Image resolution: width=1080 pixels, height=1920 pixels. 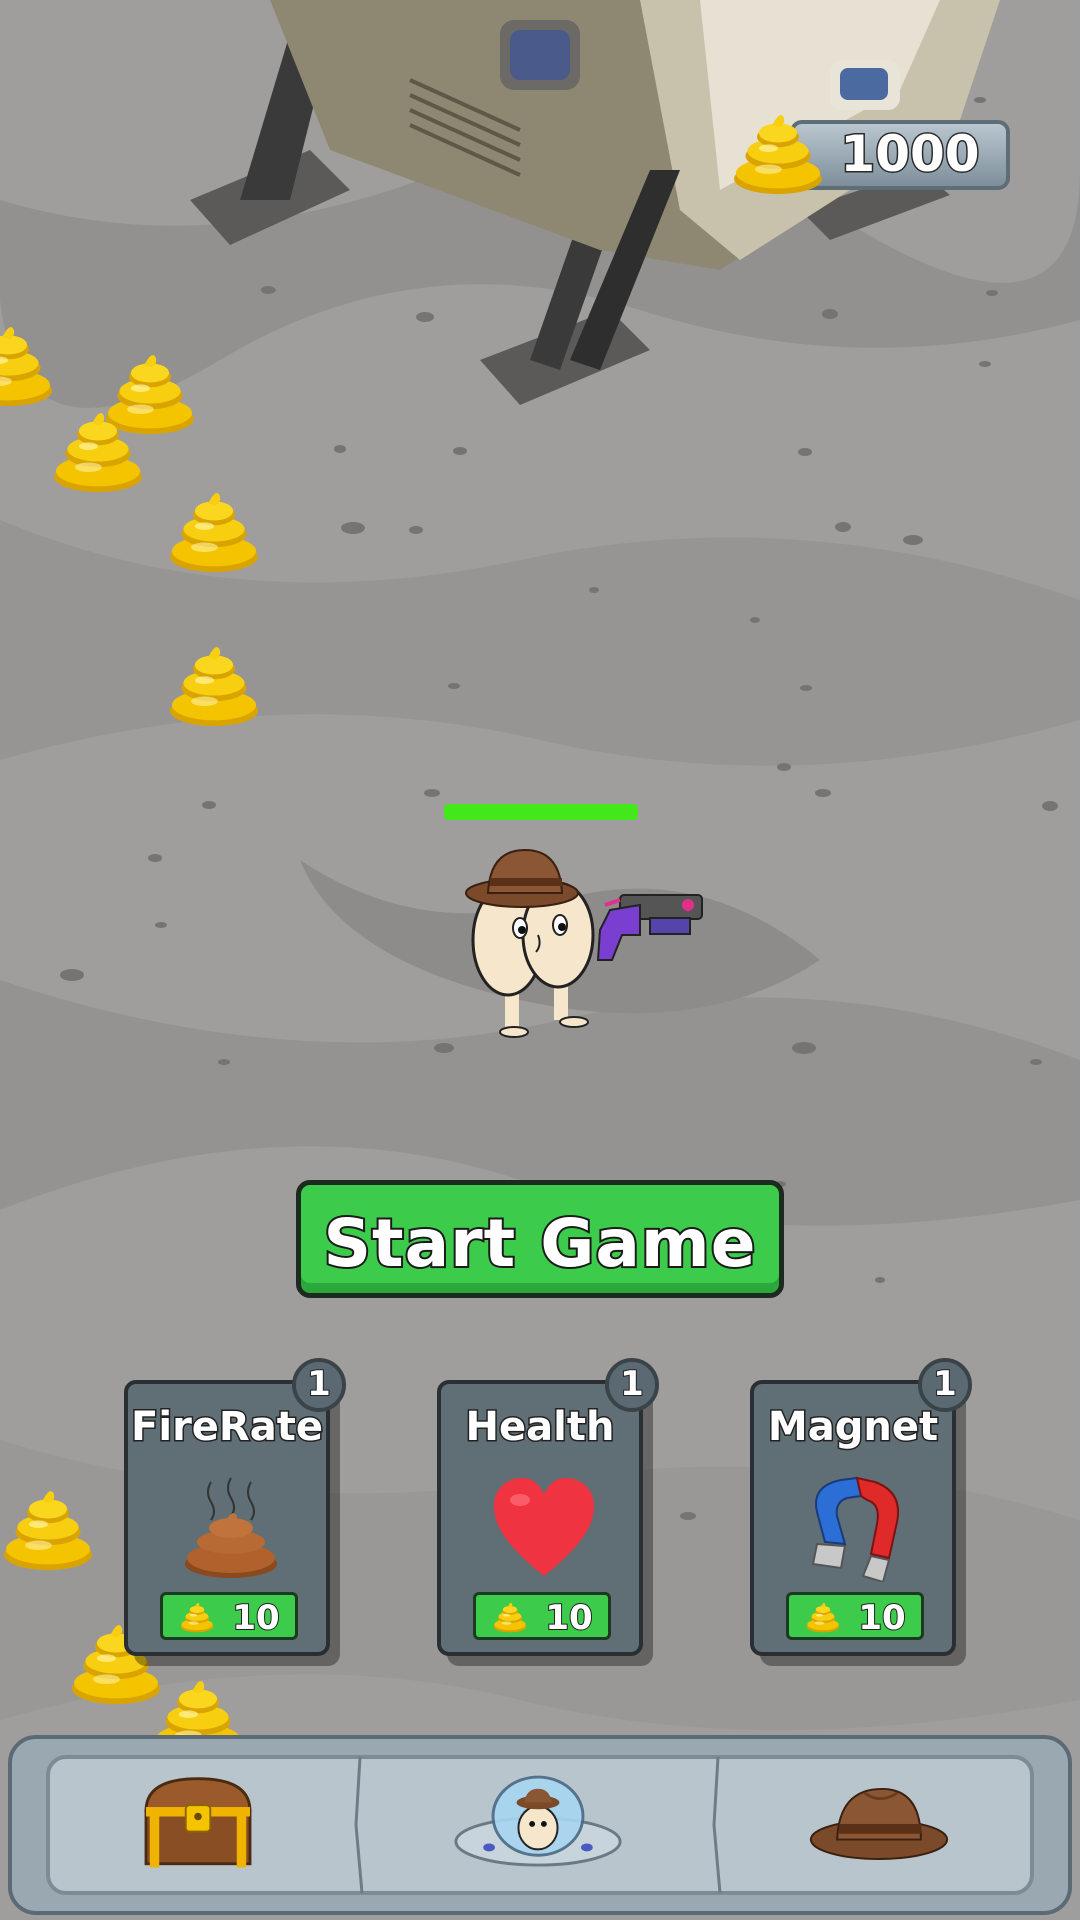 I want to click on bottom-nav, so click(x=540, y=1825).